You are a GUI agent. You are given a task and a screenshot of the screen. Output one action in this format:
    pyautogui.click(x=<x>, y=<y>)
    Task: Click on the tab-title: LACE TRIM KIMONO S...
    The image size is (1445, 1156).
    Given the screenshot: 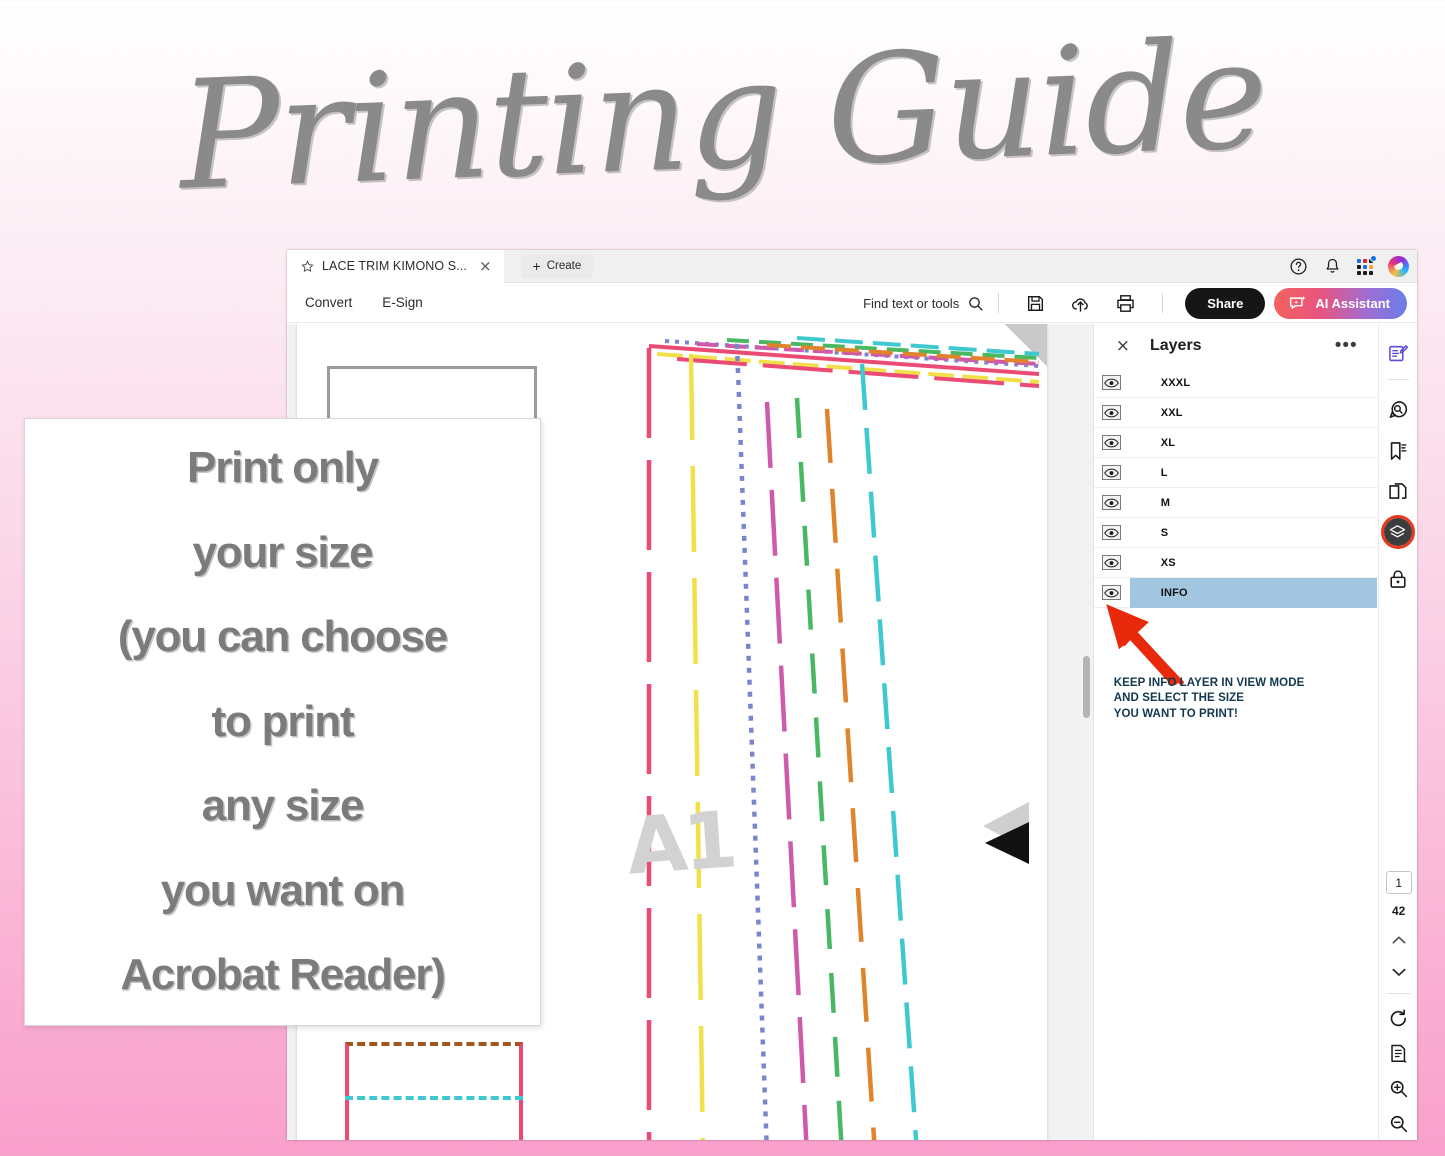 What is the action you would take?
    pyautogui.click(x=394, y=266)
    